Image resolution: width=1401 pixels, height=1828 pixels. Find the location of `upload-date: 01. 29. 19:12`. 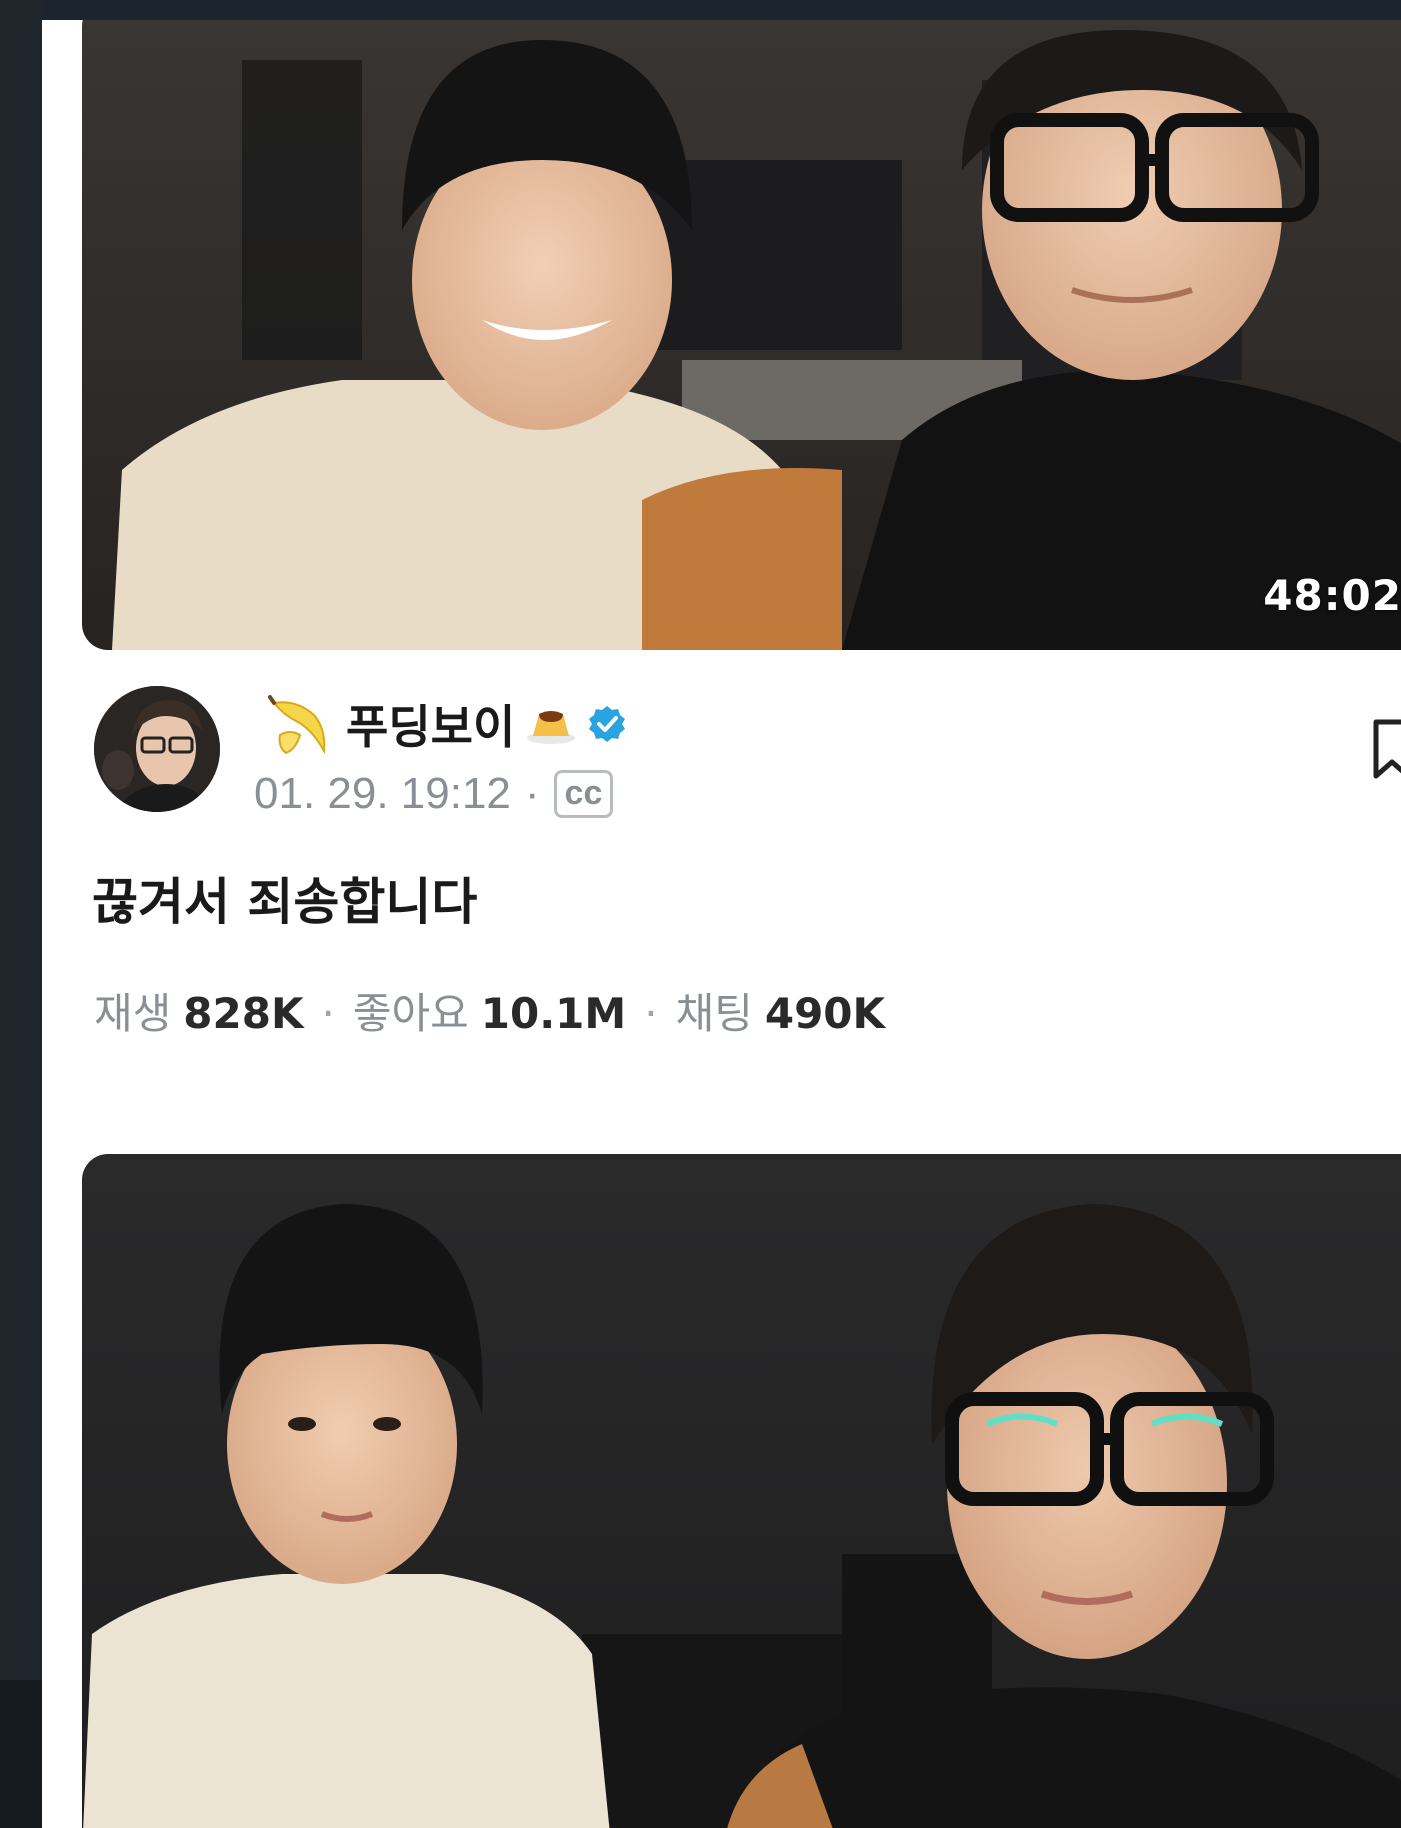

upload-date: 01. 29. 19:12 is located at coordinates (382, 793).